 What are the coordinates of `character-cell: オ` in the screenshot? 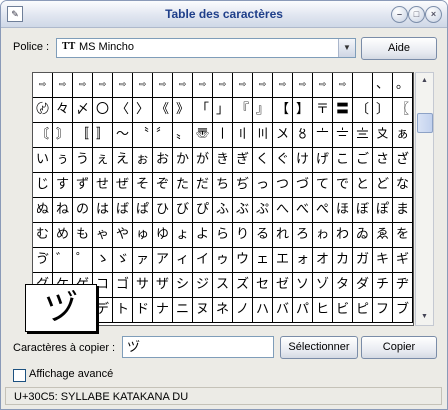 It's located at (323, 260).